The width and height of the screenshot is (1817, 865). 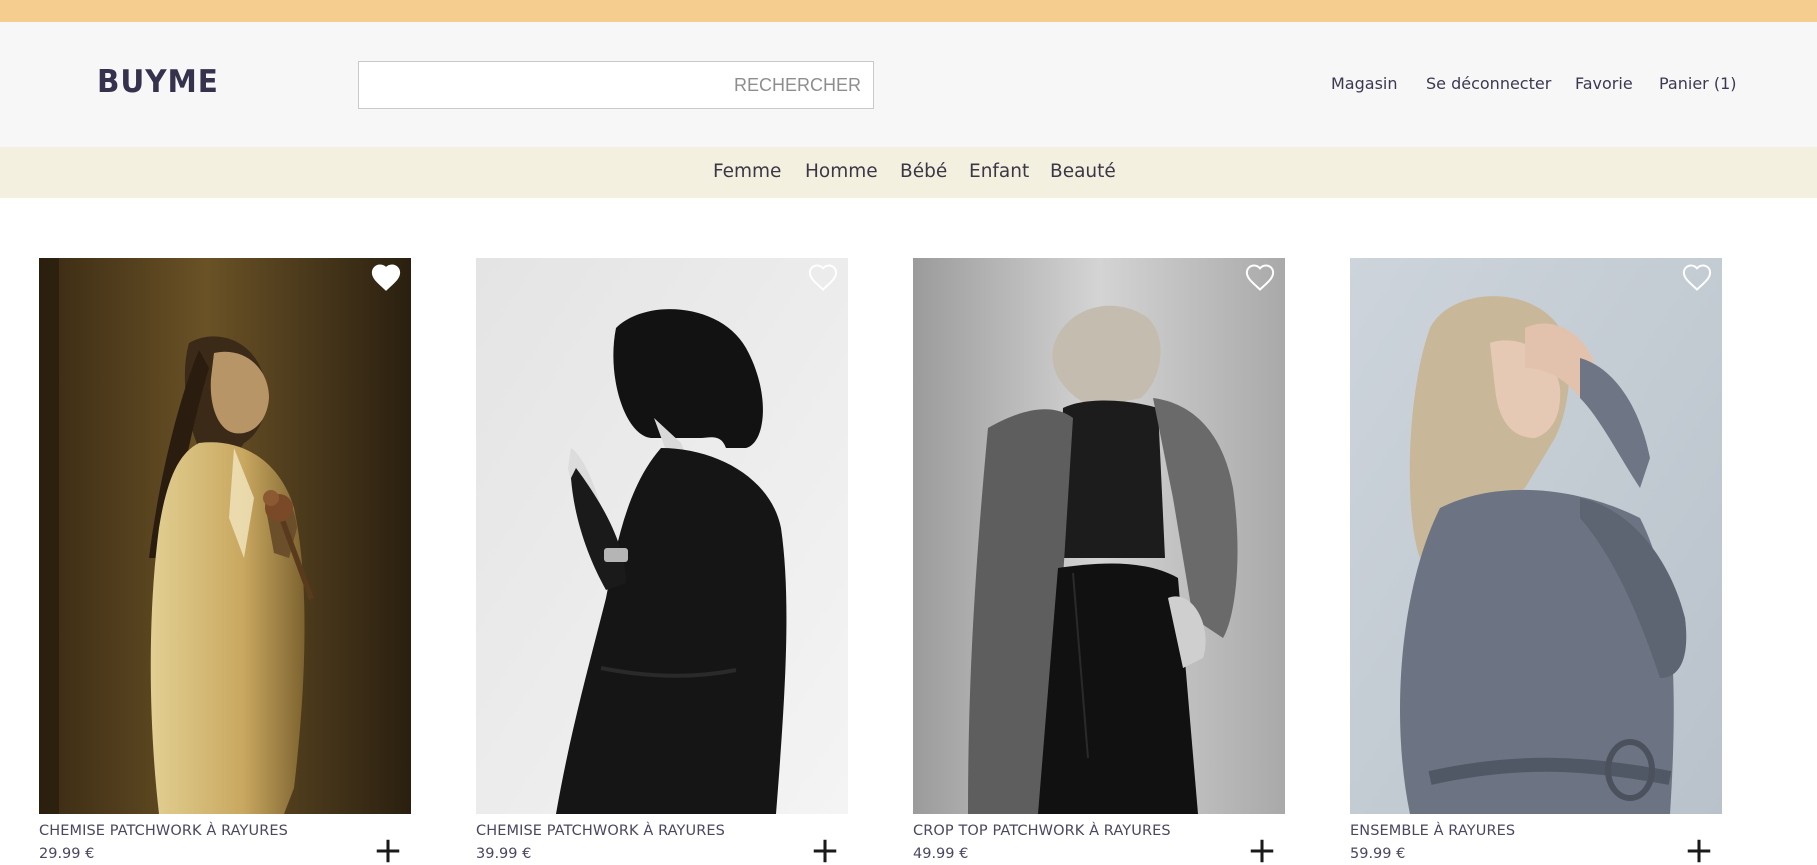 I want to click on top-accent-strip, so click(x=908, y=11).